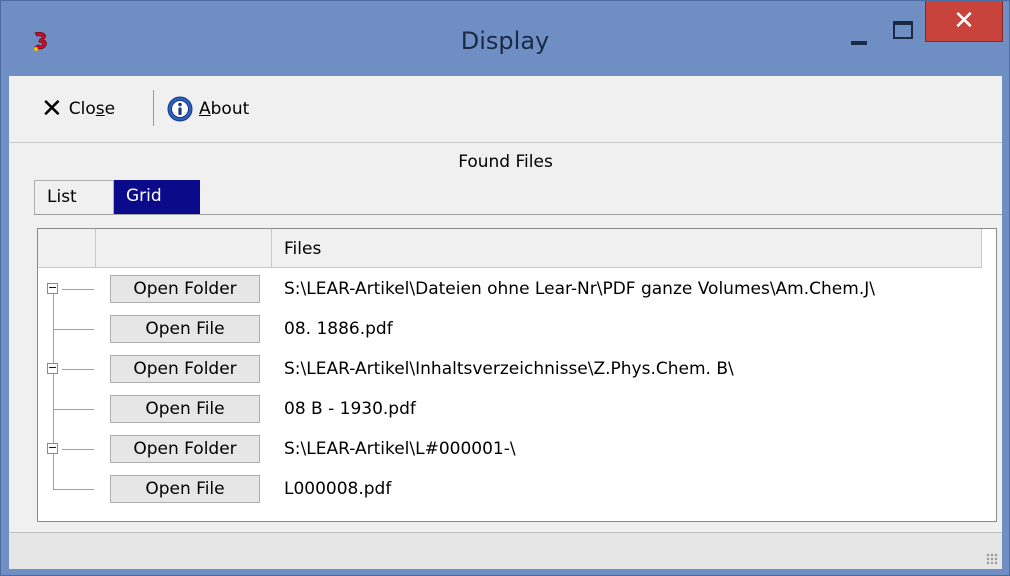  Describe the element at coordinates (184, 248) in the screenshot. I see `header-button-column` at that location.